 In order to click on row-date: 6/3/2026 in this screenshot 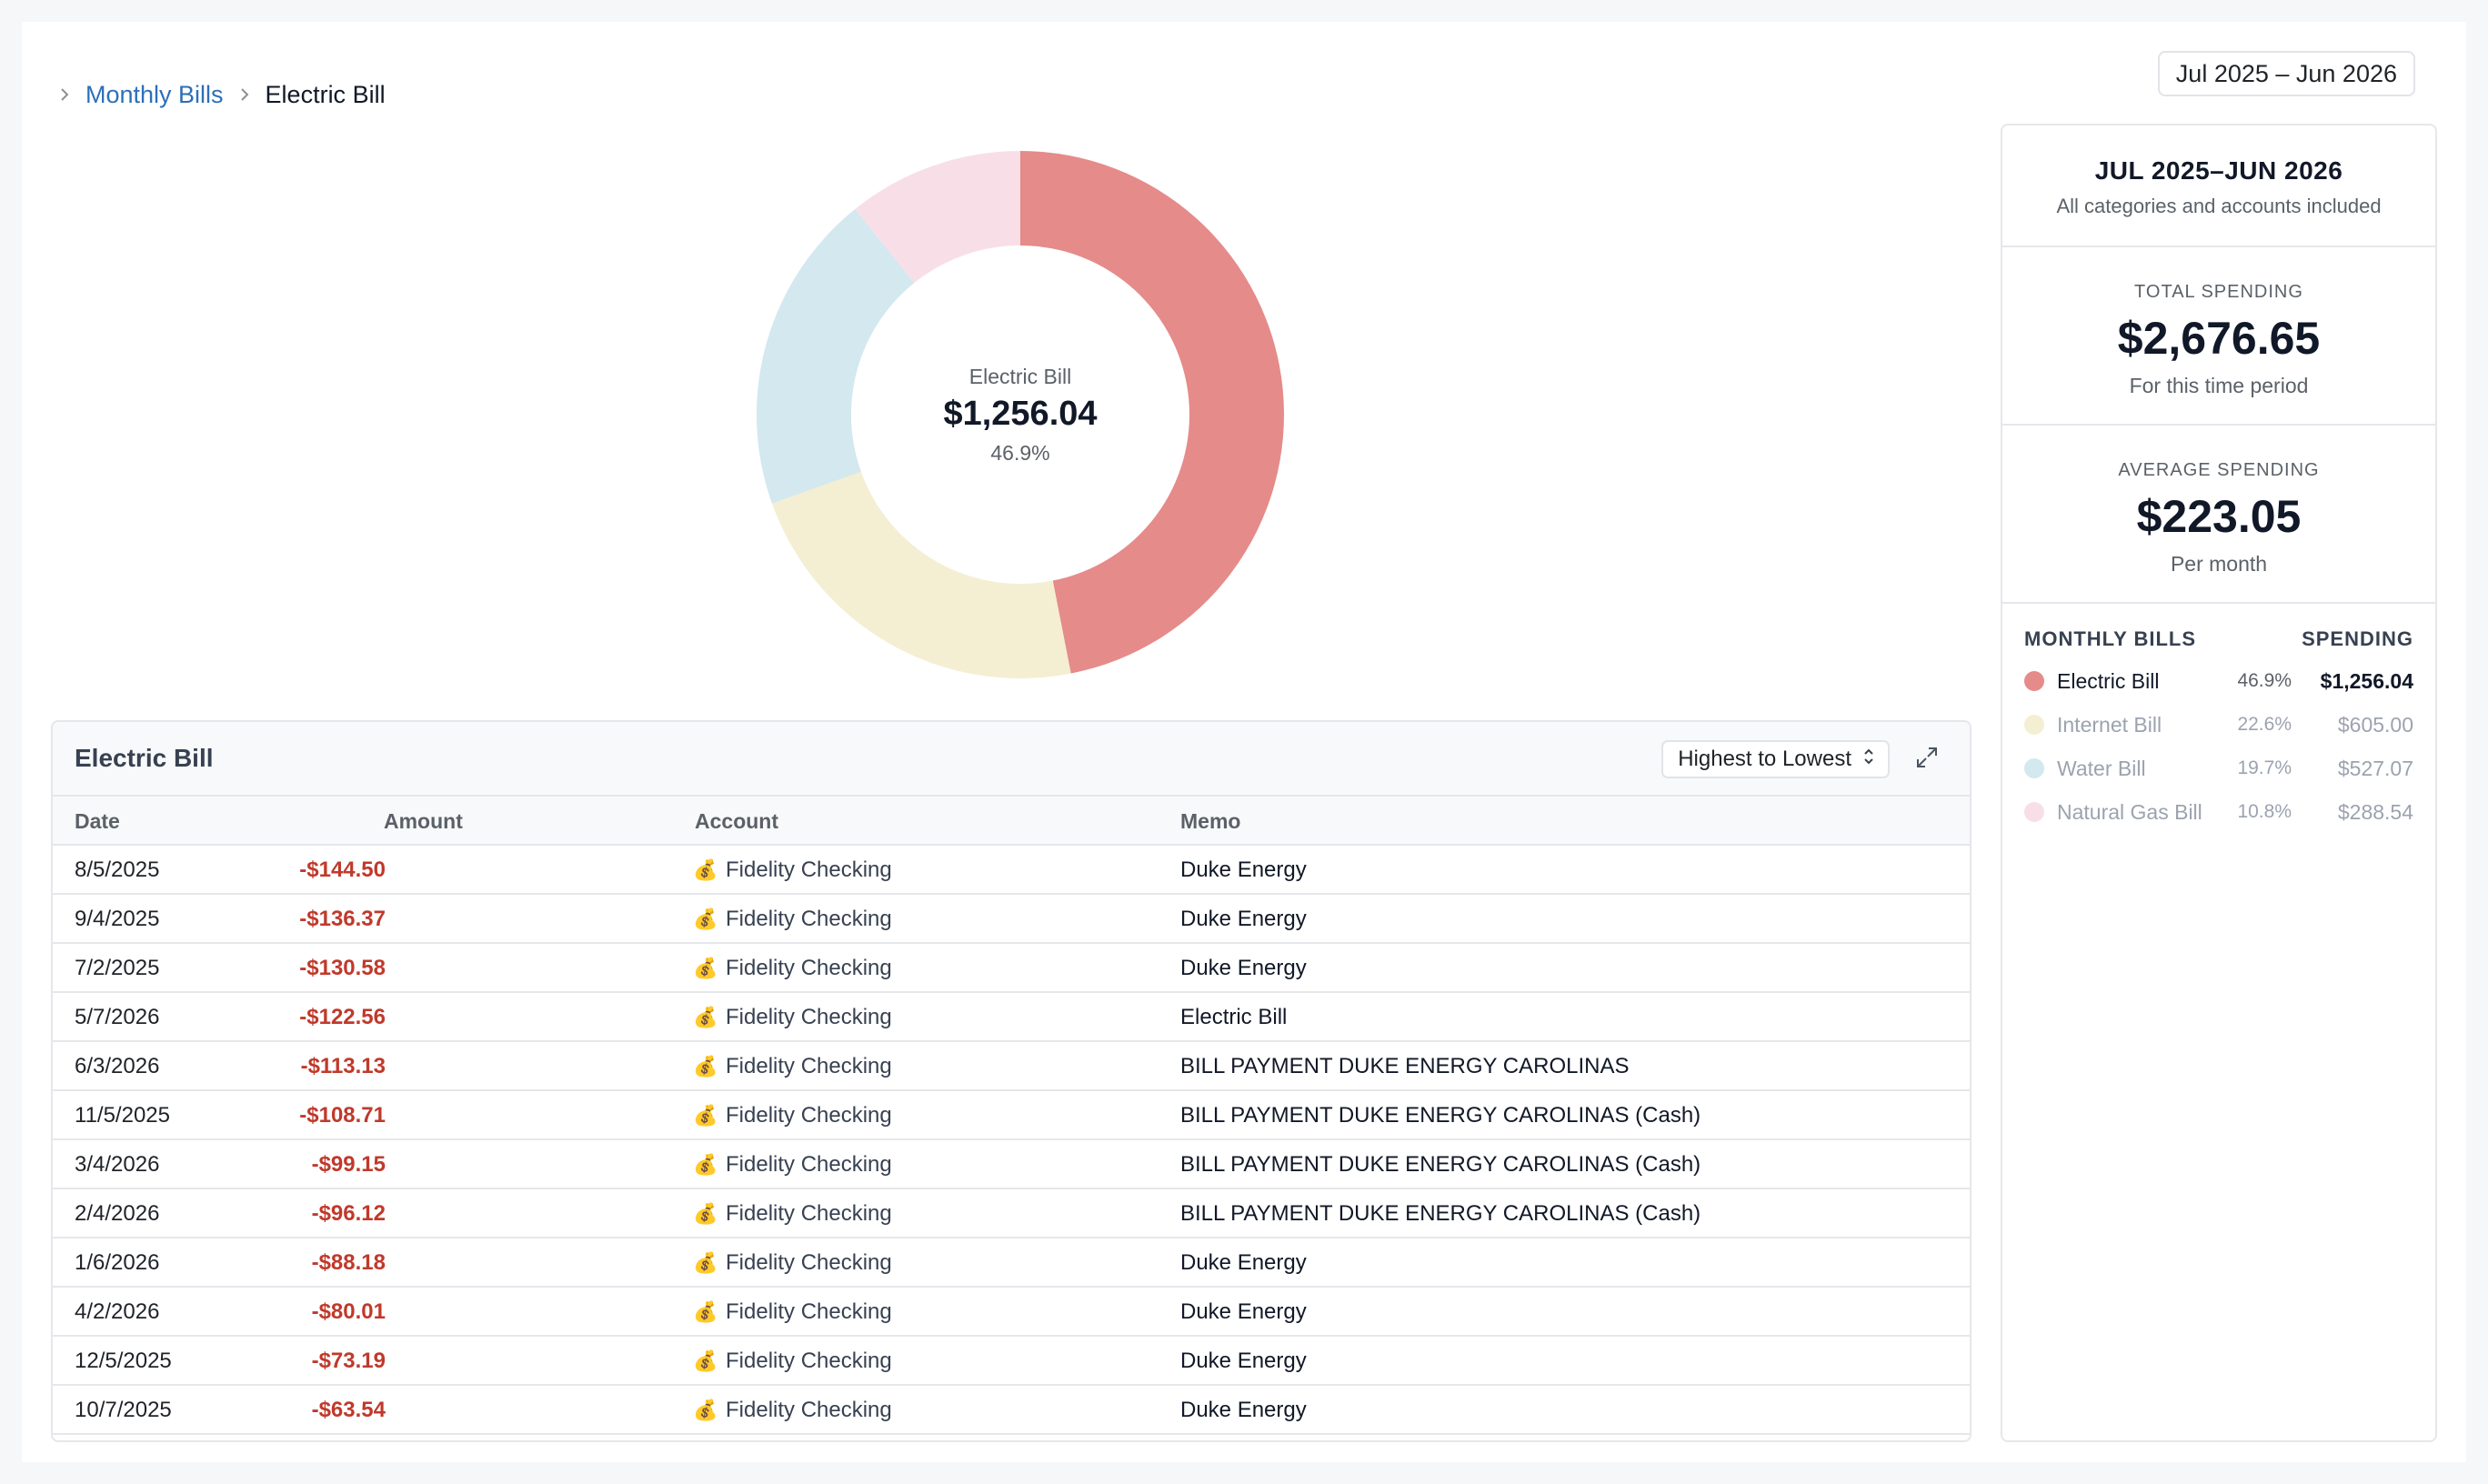, I will do `click(117, 1066)`.